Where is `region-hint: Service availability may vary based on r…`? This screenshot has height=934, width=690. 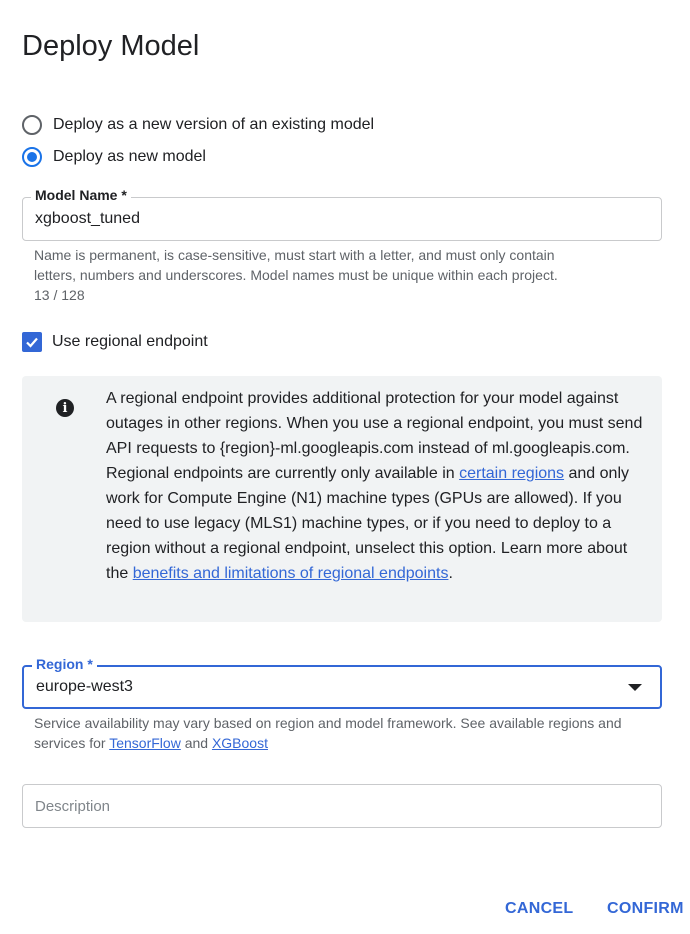
region-hint: Service availability may vary based on r… is located at coordinates (344, 733).